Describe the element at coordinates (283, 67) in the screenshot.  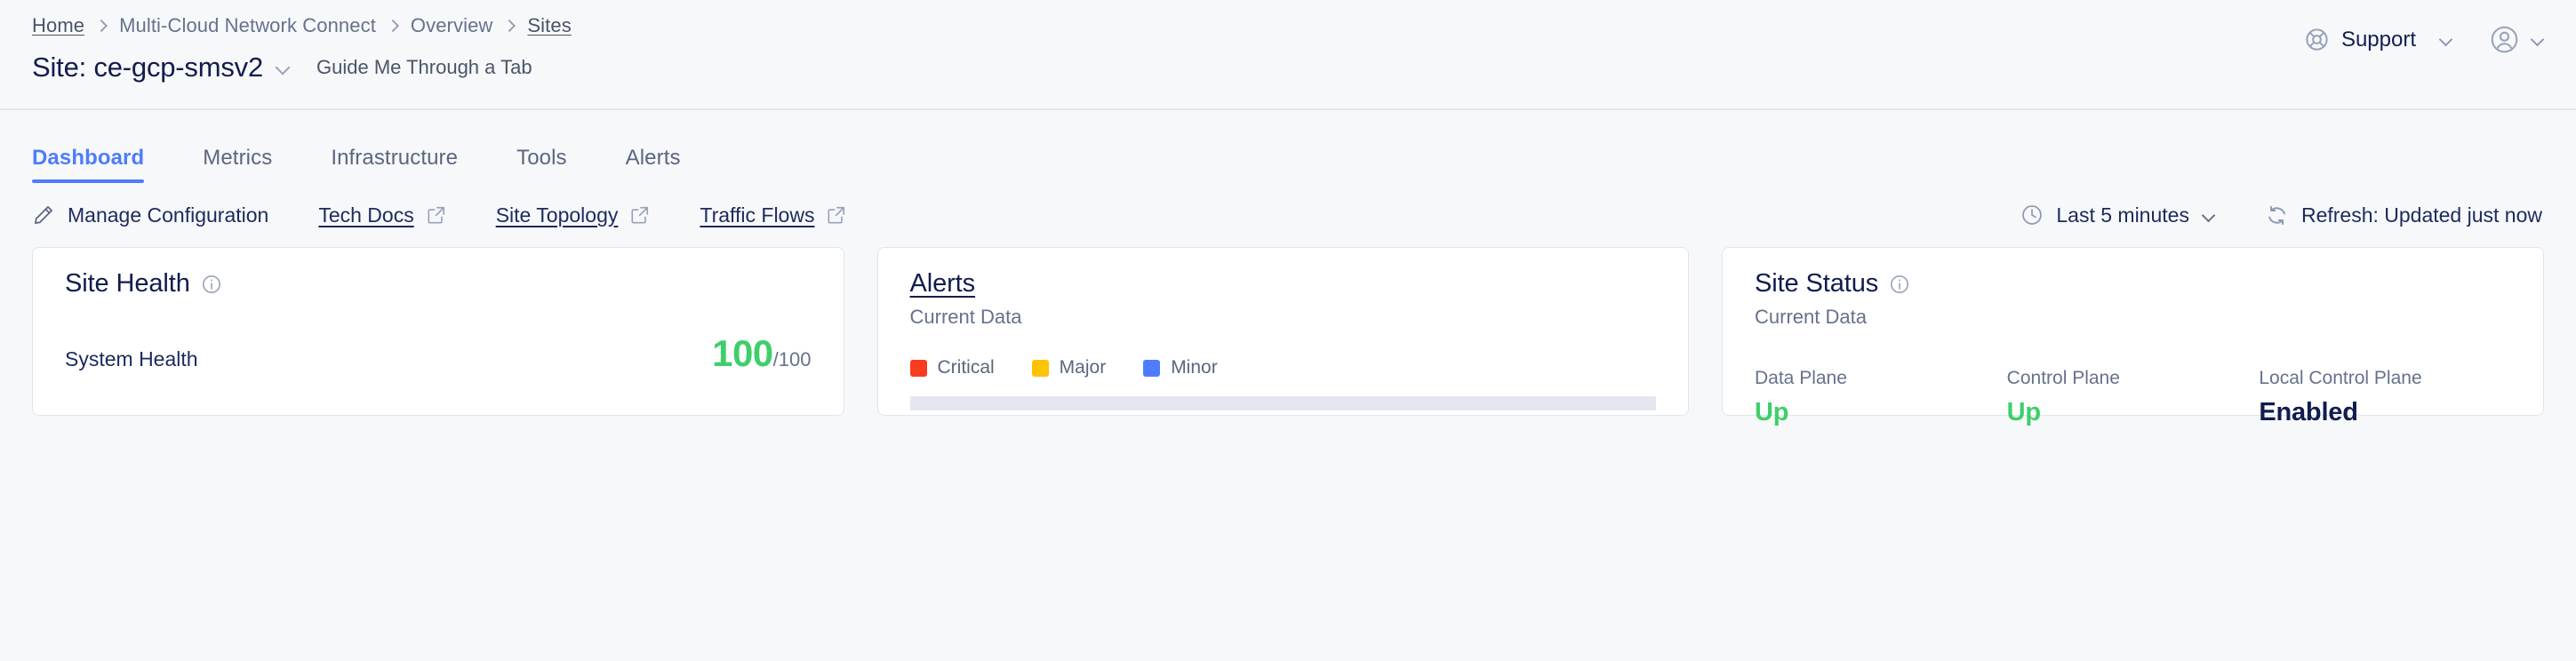
I see `site-selector-chevron-down-icon` at that location.